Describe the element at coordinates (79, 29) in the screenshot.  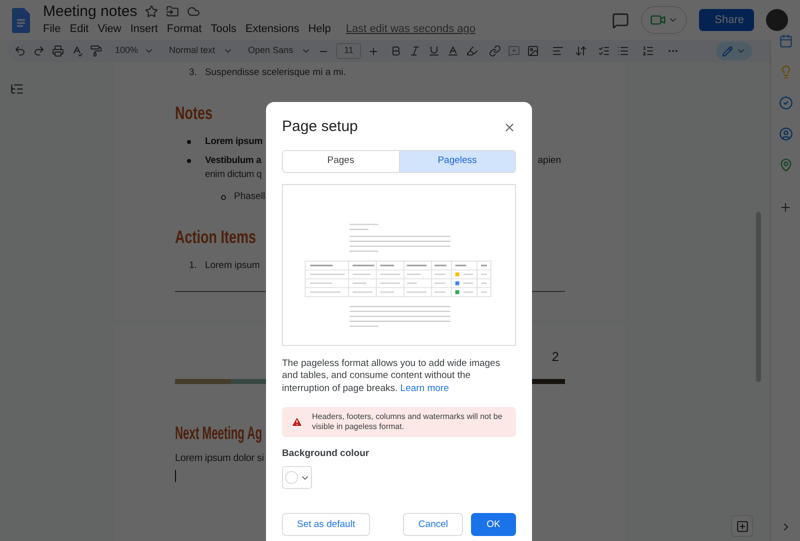
I see `menu-item: Edit` at that location.